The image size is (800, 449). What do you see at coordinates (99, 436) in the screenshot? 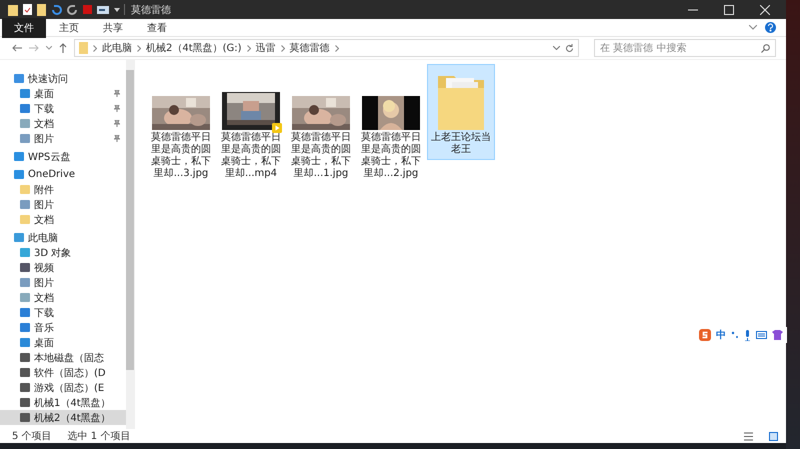
I see `selection-count: 选中 1 个项目` at bounding box center [99, 436].